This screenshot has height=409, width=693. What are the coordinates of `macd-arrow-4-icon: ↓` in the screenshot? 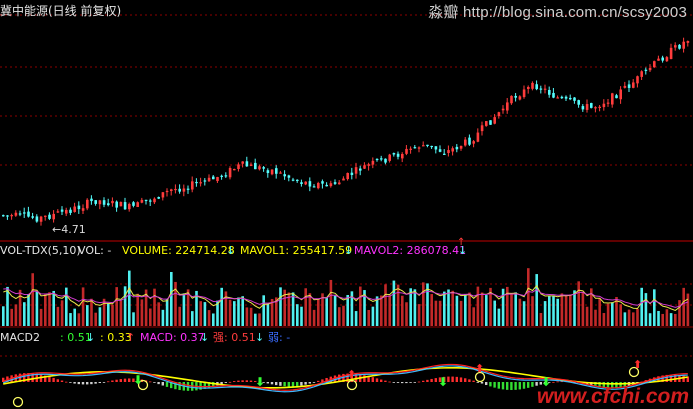 It's located at (260, 337).